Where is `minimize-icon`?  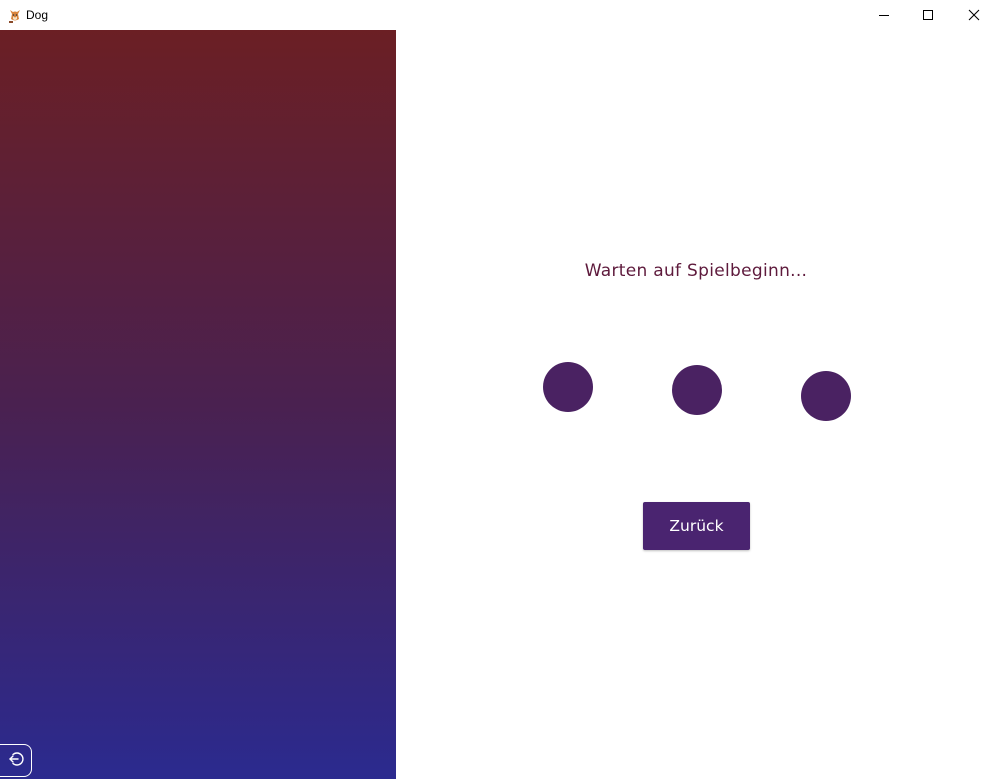
minimize-icon is located at coordinates (884, 15).